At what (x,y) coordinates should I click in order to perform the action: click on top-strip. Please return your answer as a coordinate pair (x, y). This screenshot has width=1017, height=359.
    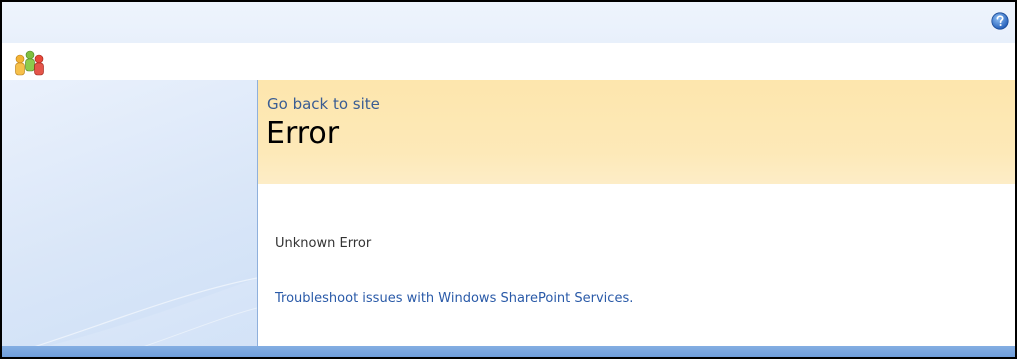
    Looking at the image, I should click on (508, 22).